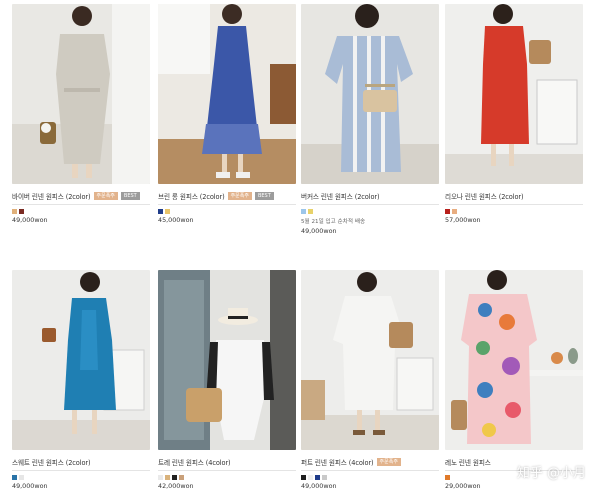 The image size is (600, 497). Describe the element at coordinates (468, 462) in the screenshot. I see `product-name: 레노 린넨 원피스` at that location.